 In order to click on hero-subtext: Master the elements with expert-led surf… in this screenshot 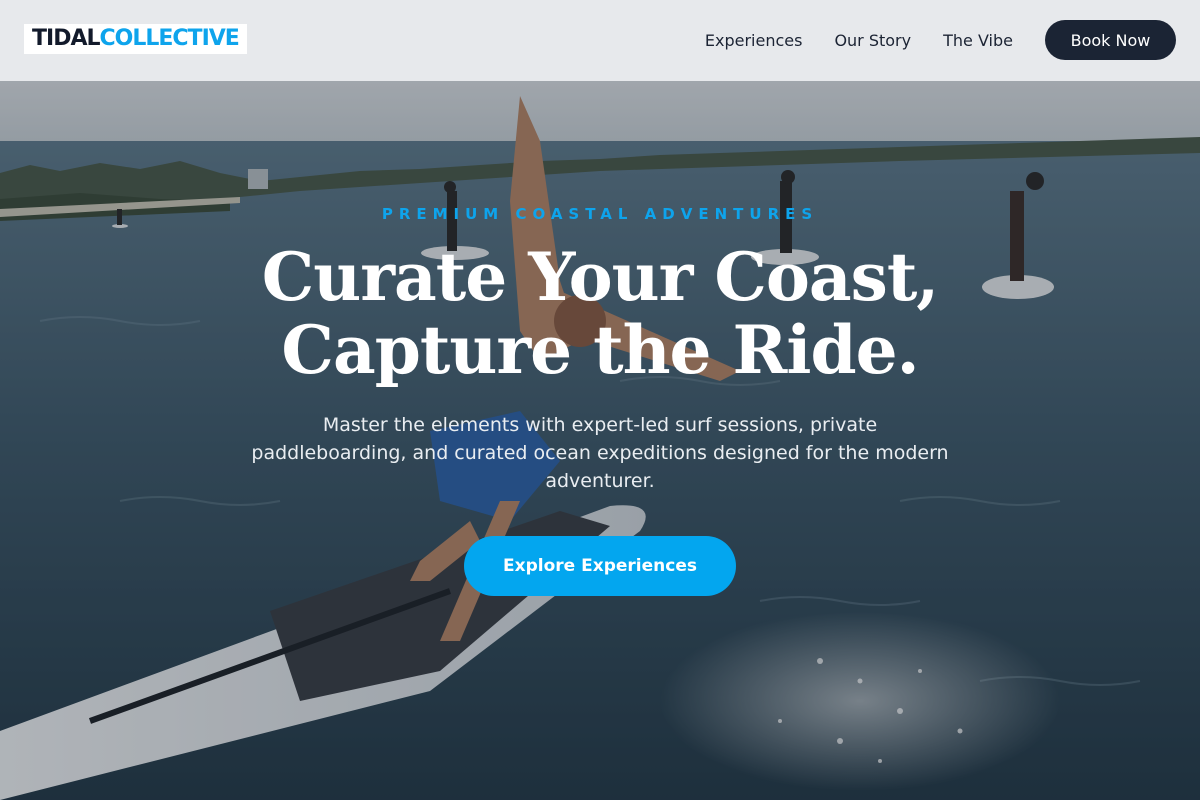, I will do `click(600, 453)`.